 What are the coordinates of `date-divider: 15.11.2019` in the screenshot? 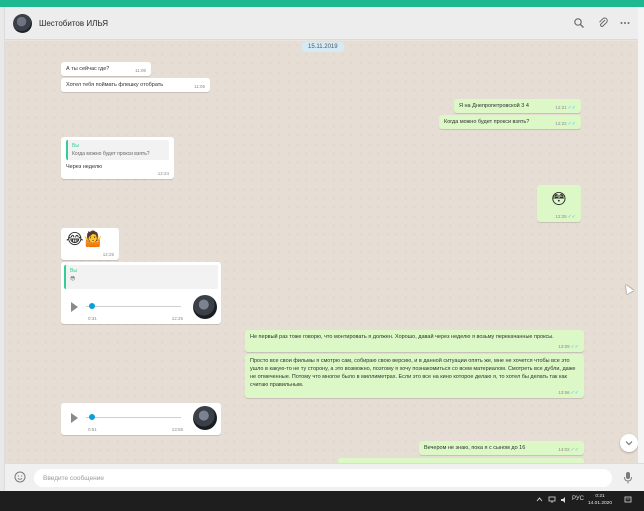 It's located at (323, 47).